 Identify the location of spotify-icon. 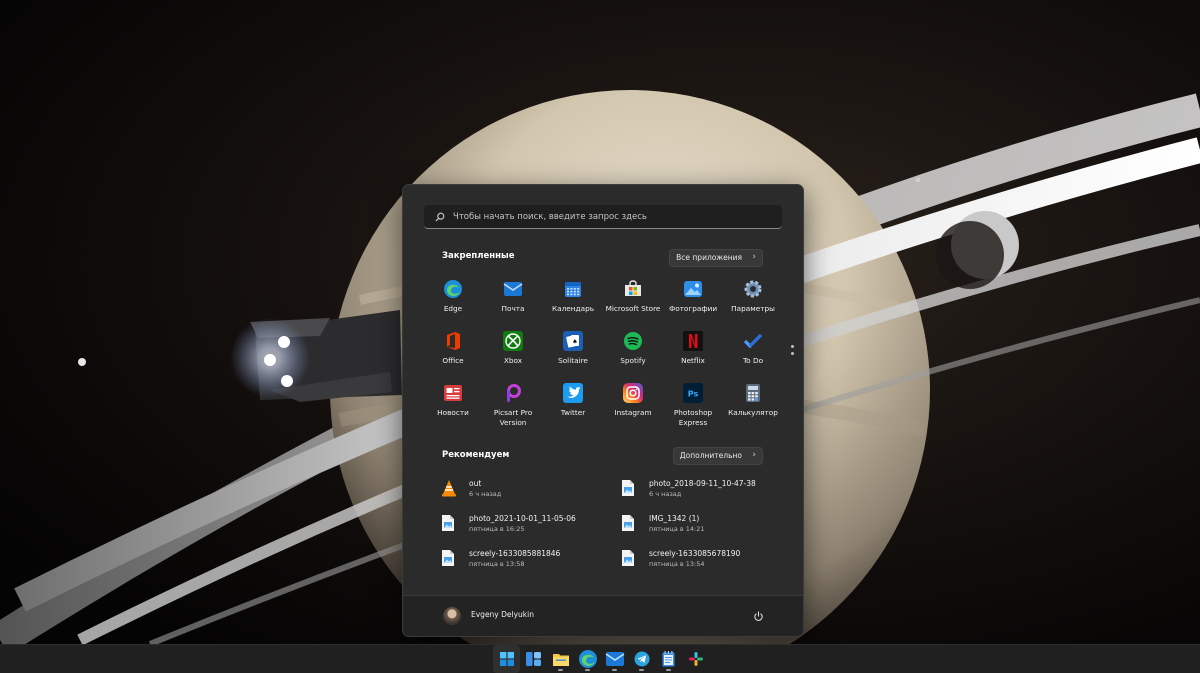
(633, 341).